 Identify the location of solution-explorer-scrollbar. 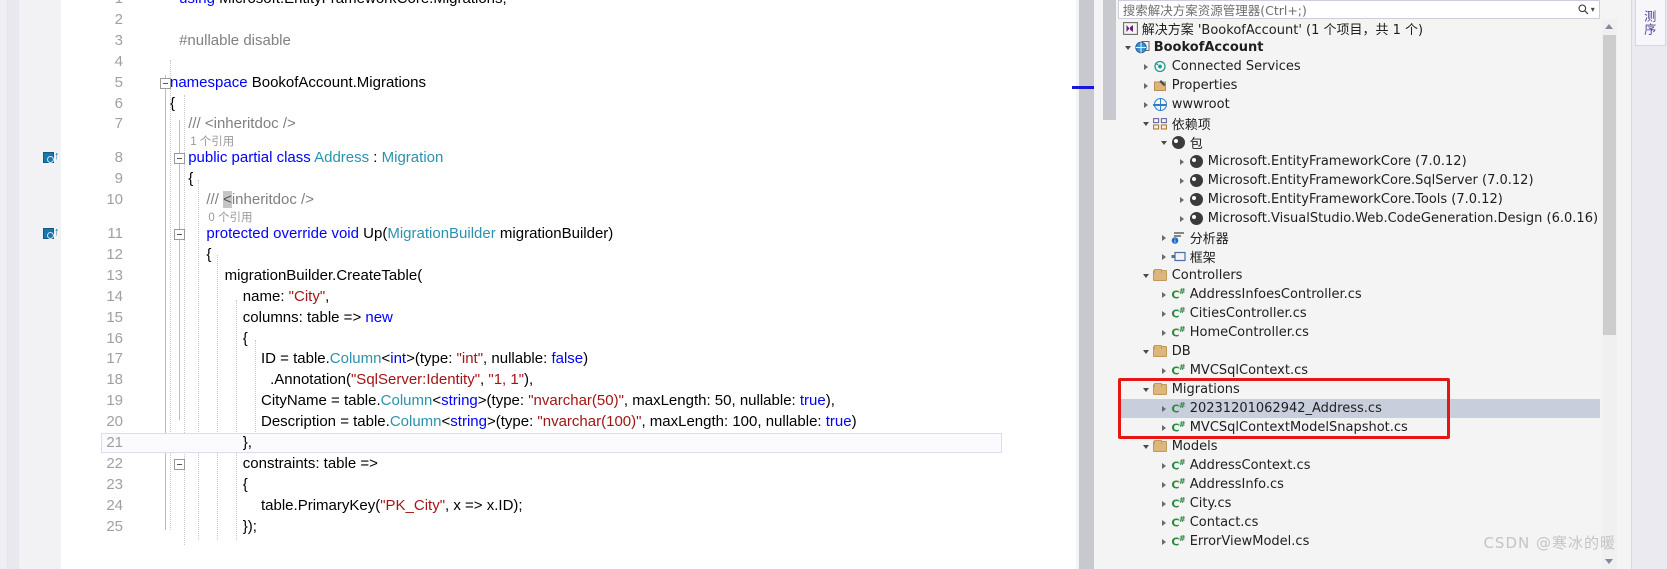
(1609, 294).